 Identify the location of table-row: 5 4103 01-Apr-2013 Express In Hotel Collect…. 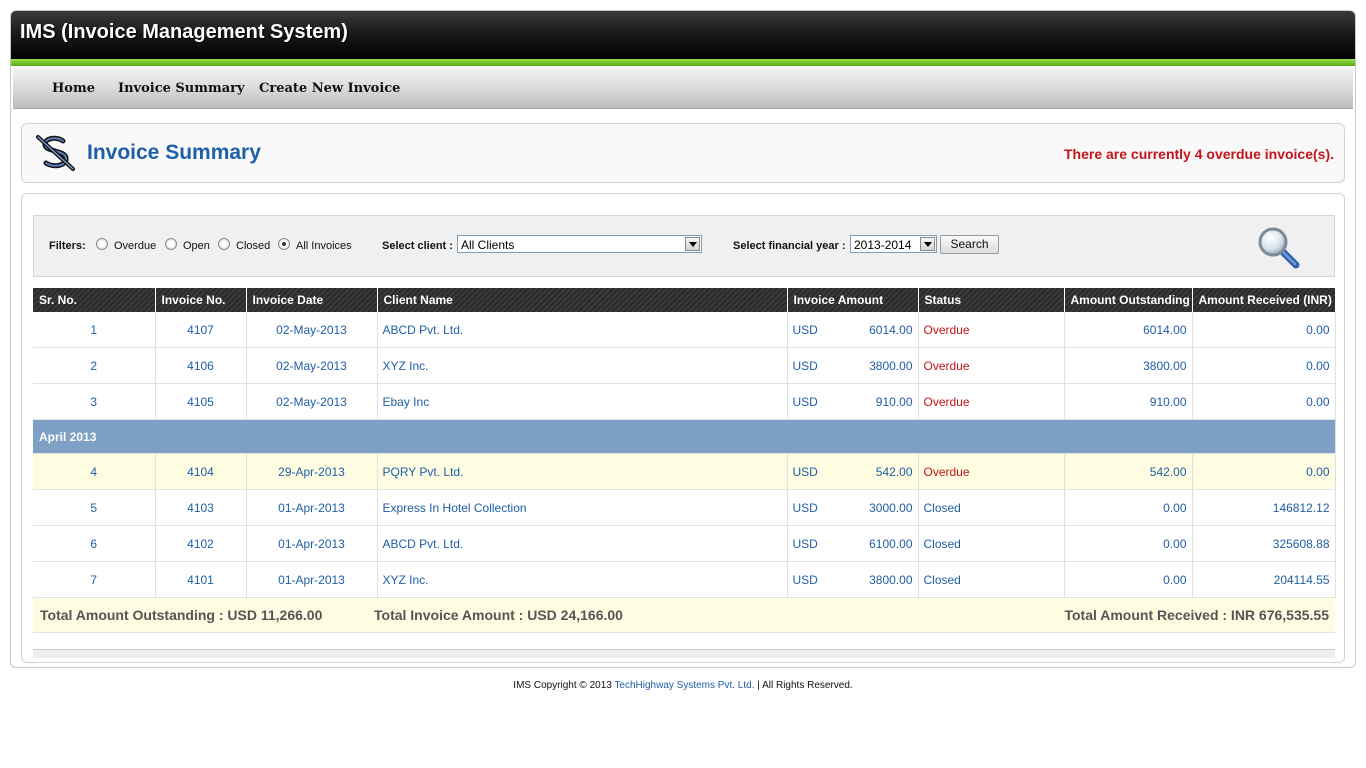
(684, 507).